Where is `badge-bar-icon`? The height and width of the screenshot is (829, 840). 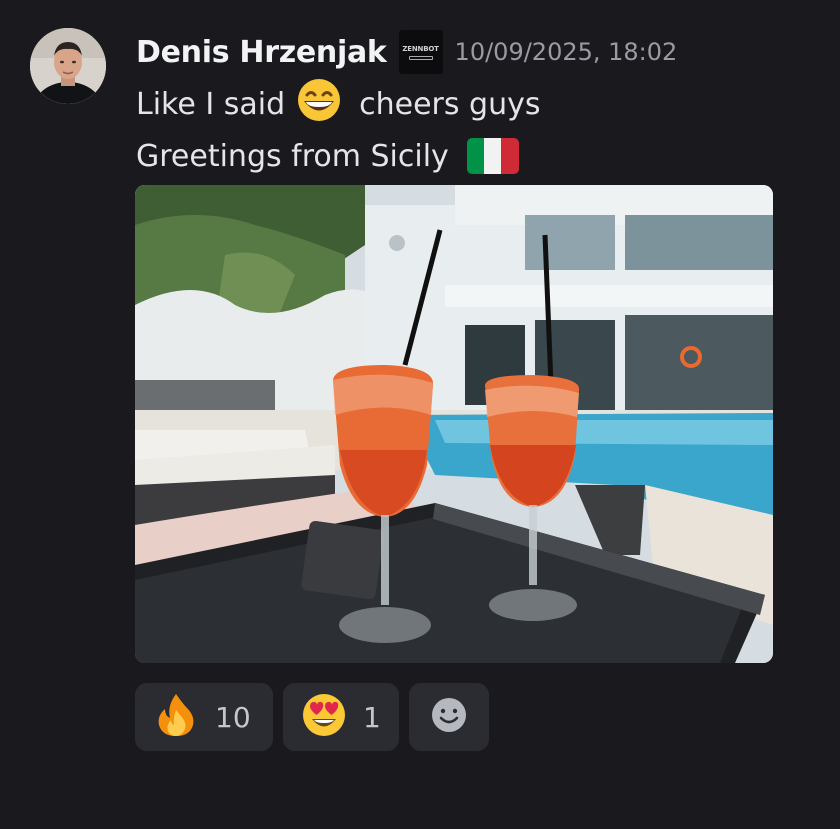 badge-bar-icon is located at coordinates (420, 57).